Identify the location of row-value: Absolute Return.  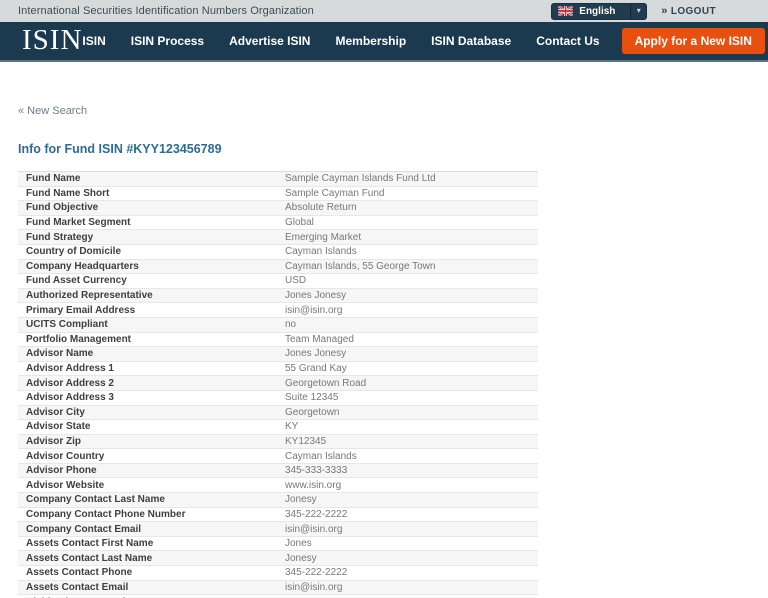
(407, 208).